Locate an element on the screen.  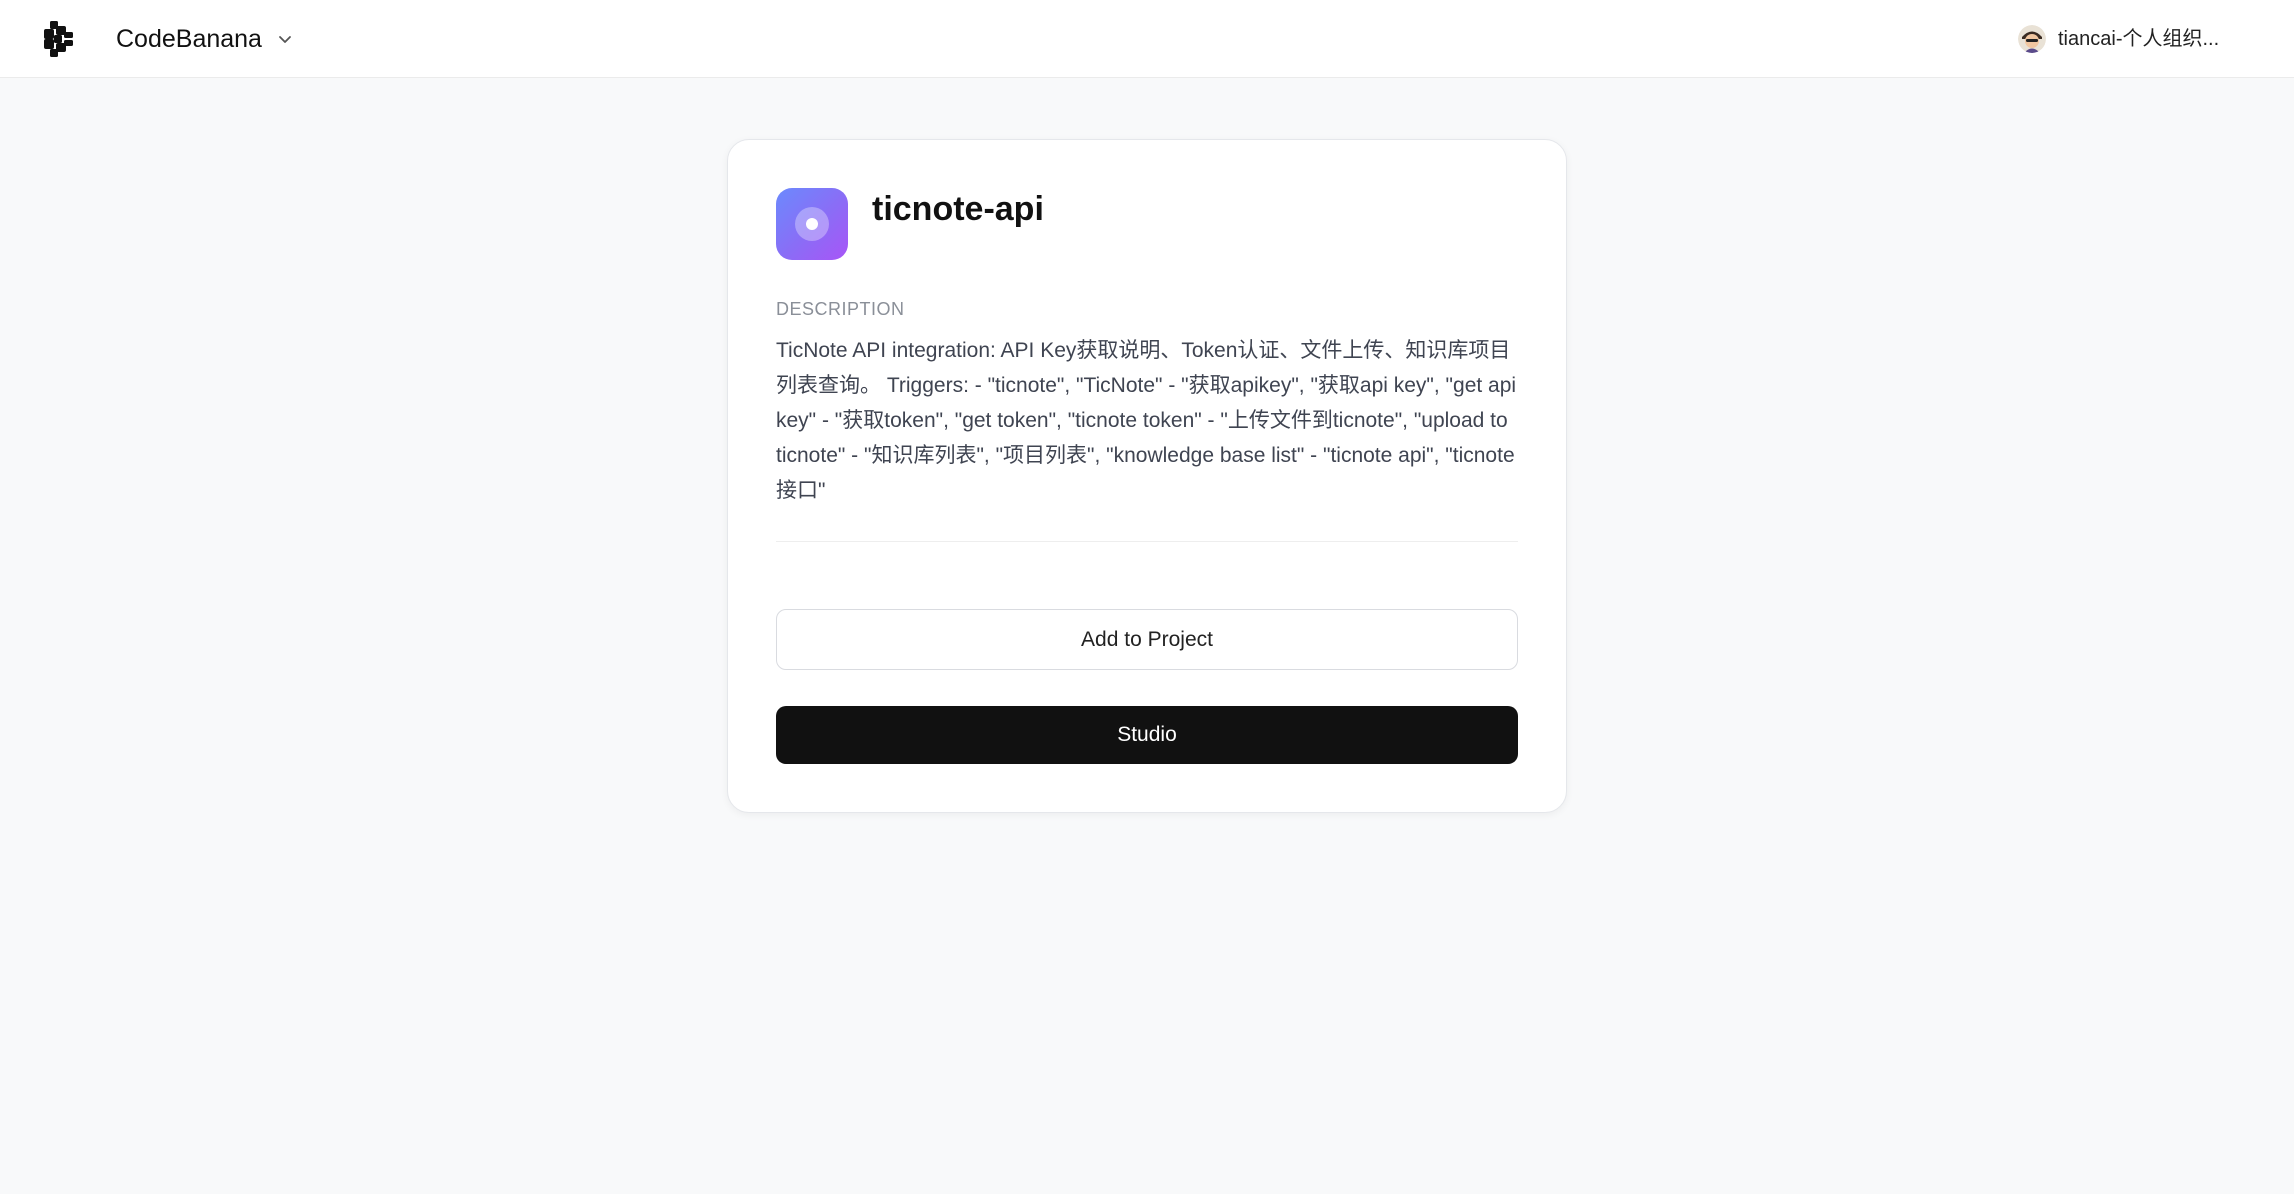
codebanana-logo-icon is located at coordinates (59, 39).